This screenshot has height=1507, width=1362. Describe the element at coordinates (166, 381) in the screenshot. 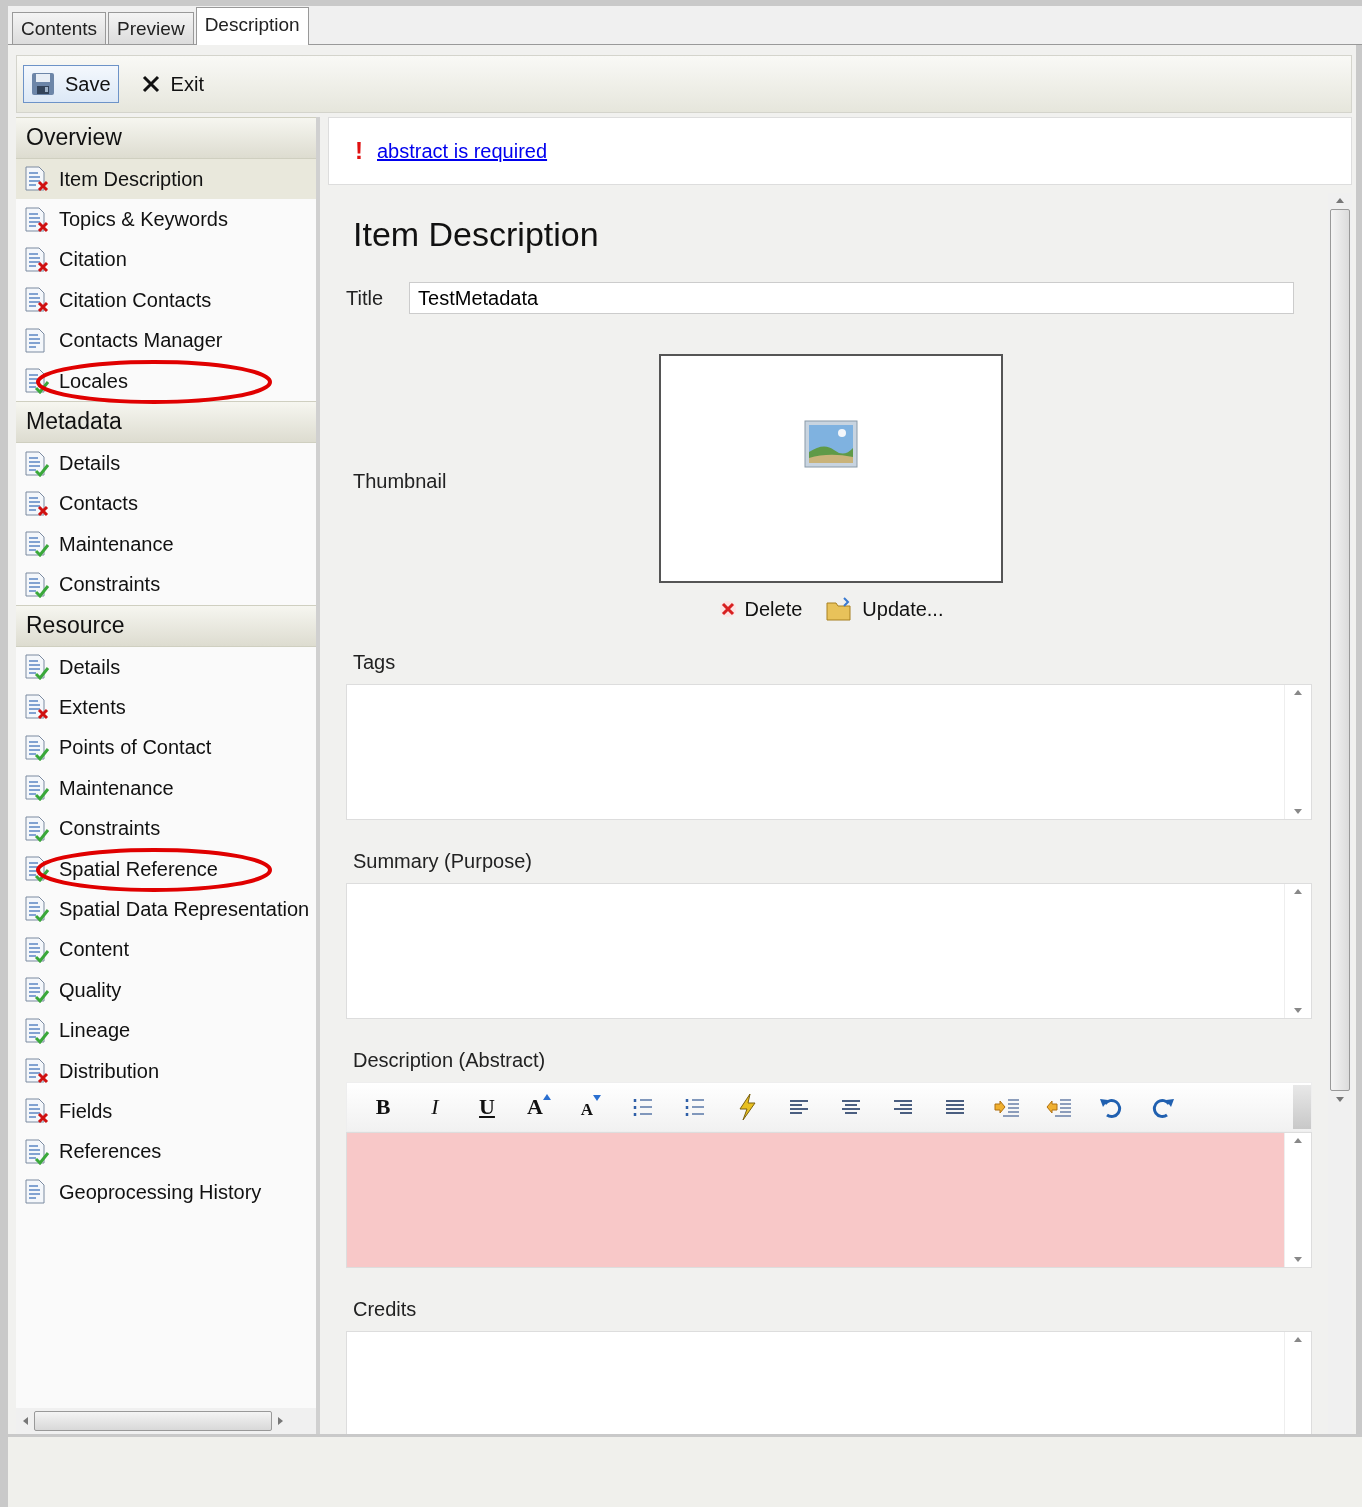

I see `sidebar-item: Locales` at that location.